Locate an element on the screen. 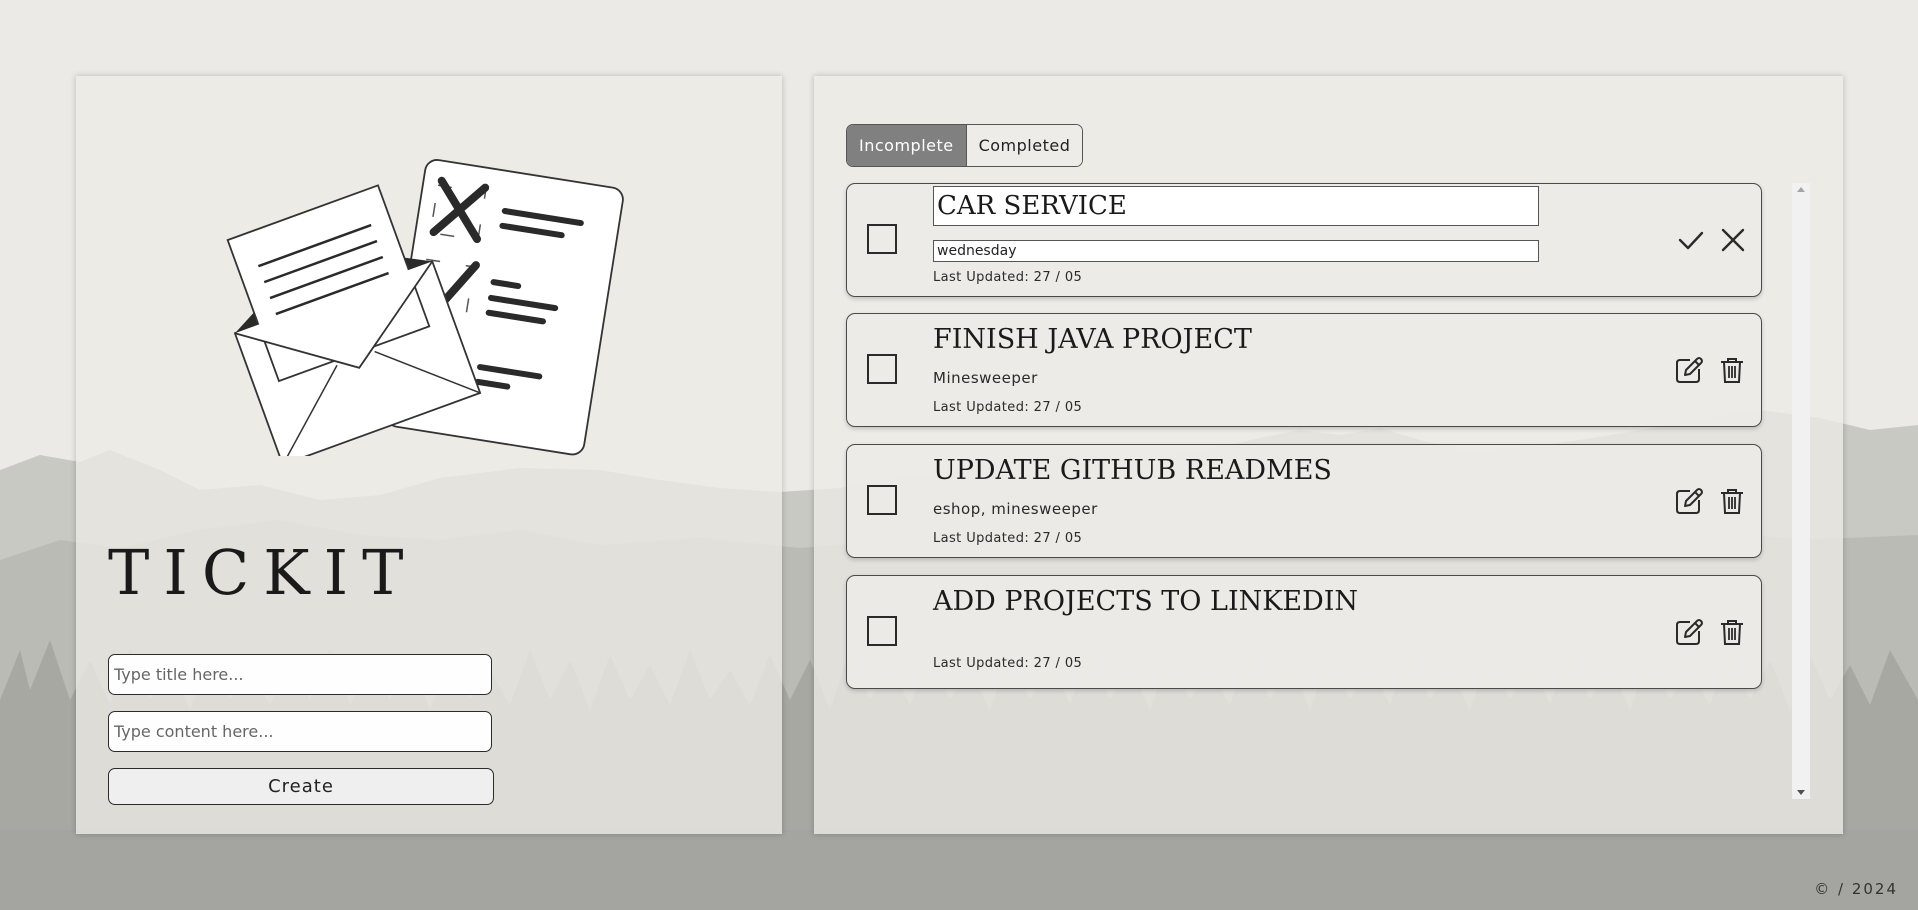 This screenshot has width=1918, height=910. create-button: Create is located at coordinates (301, 786).